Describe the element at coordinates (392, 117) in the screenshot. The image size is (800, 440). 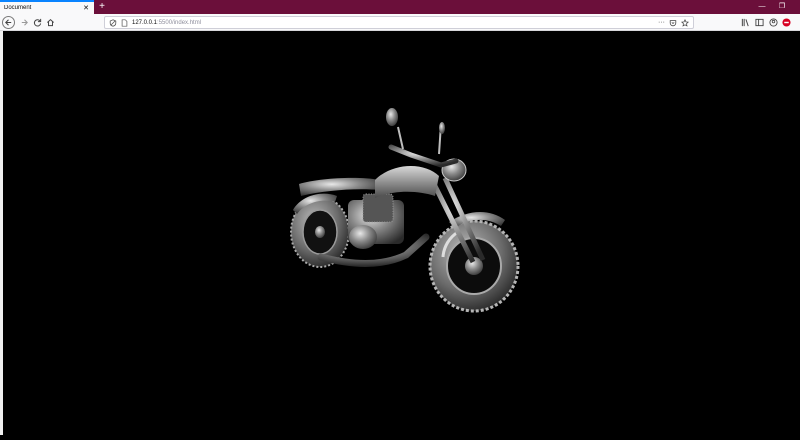
I see `left-mirror` at that location.